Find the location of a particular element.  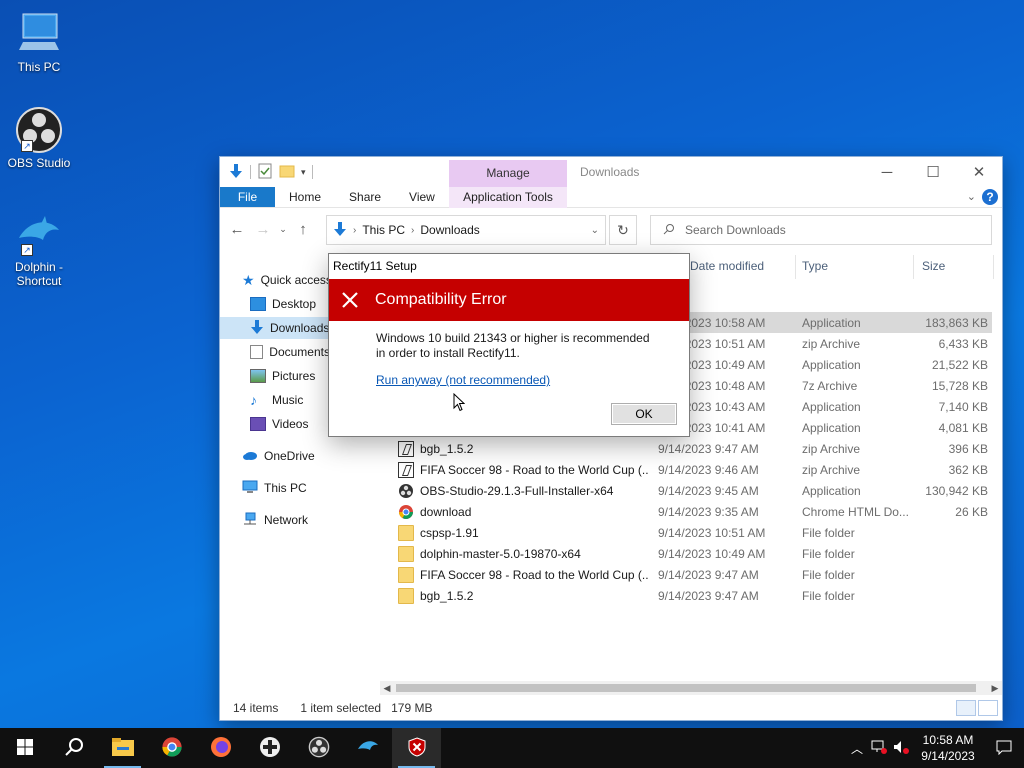

nav-this-pc: This PC is located at coordinates (274, 488).